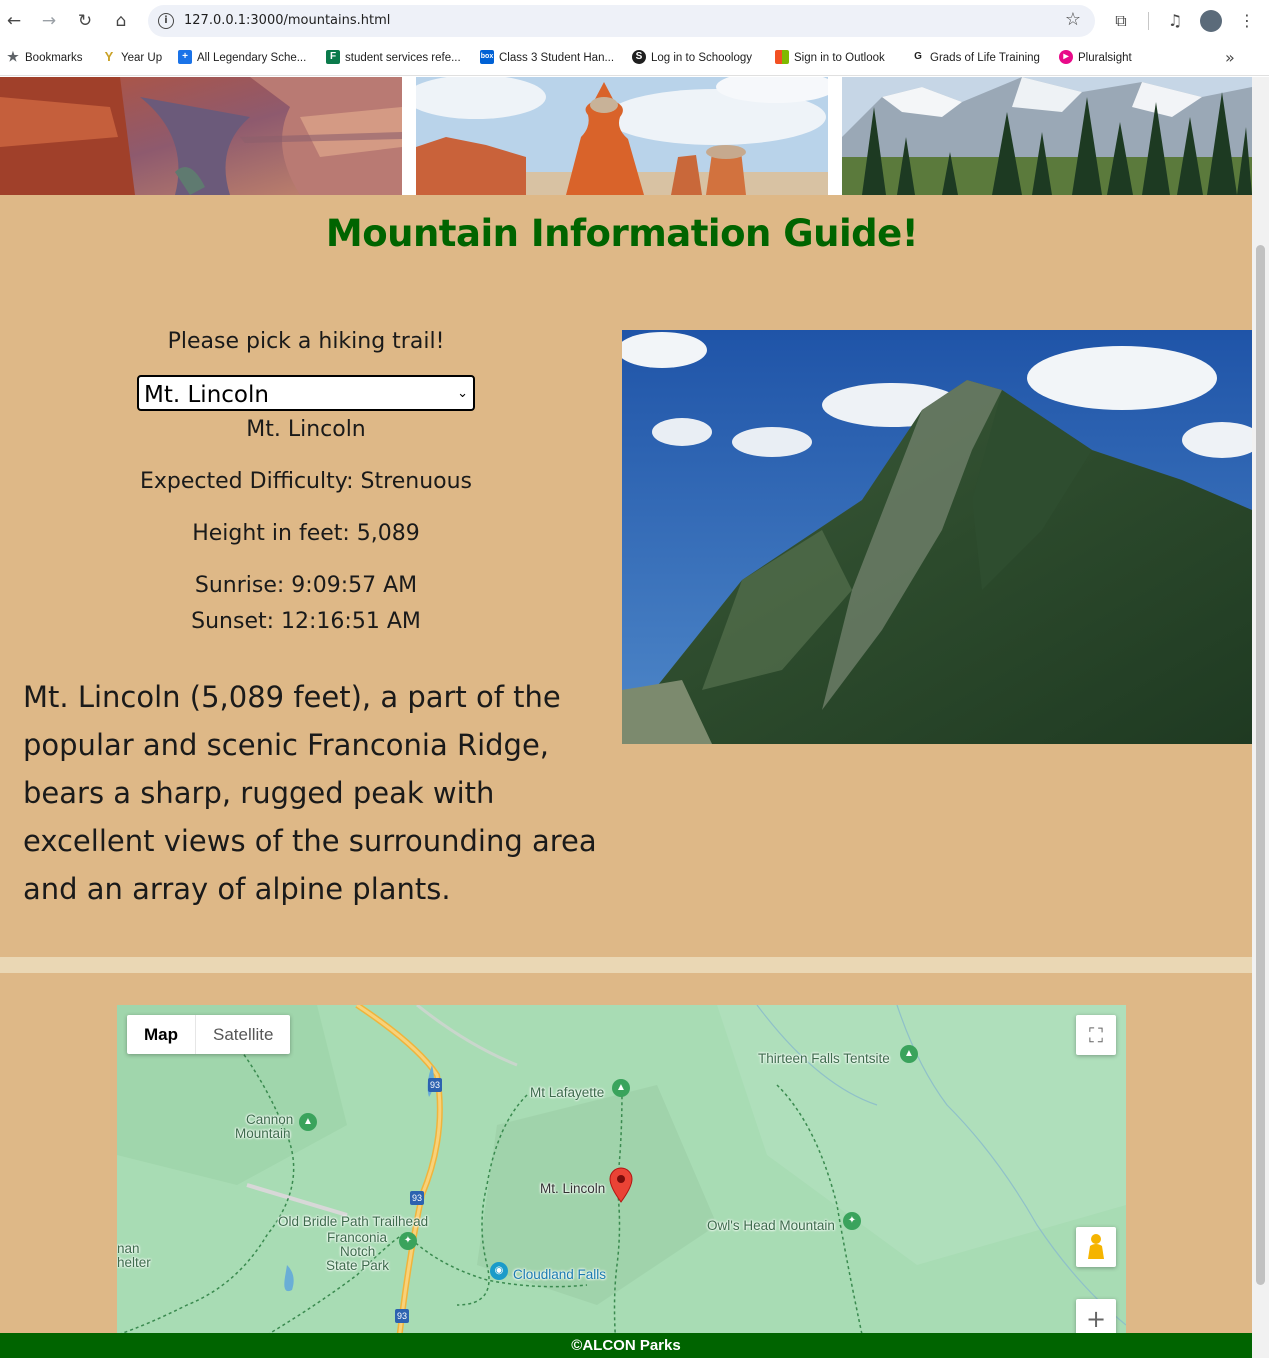 The height and width of the screenshot is (1358, 1269). What do you see at coordinates (626, 965) in the screenshot?
I see `section-divider` at bounding box center [626, 965].